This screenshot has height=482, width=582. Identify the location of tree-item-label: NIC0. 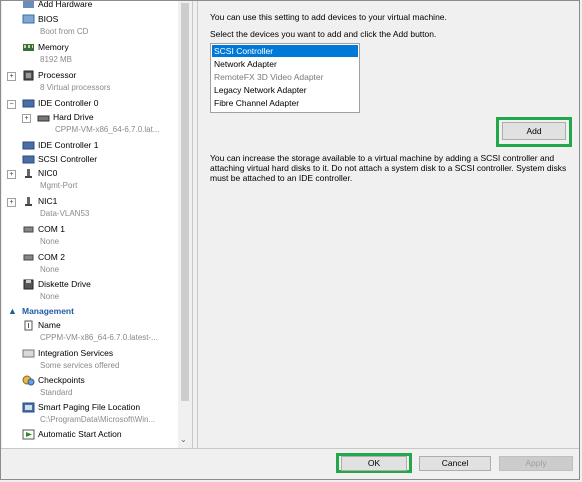
(48, 173).